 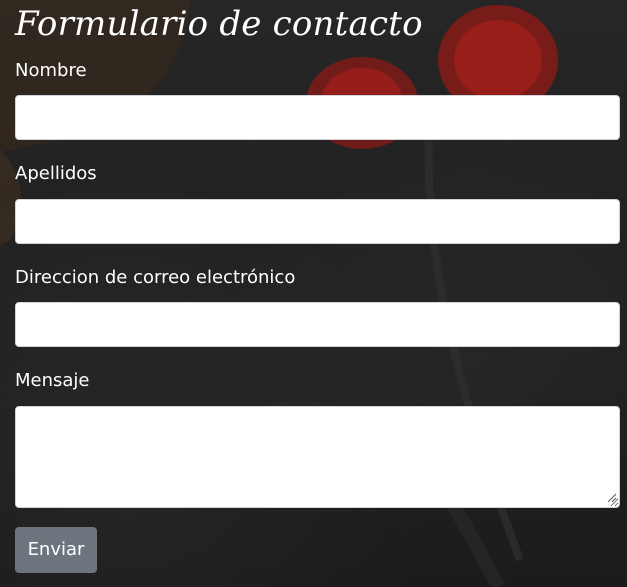 What do you see at coordinates (51, 70) in the screenshot?
I see `nombre-label: Nombre` at bounding box center [51, 70].